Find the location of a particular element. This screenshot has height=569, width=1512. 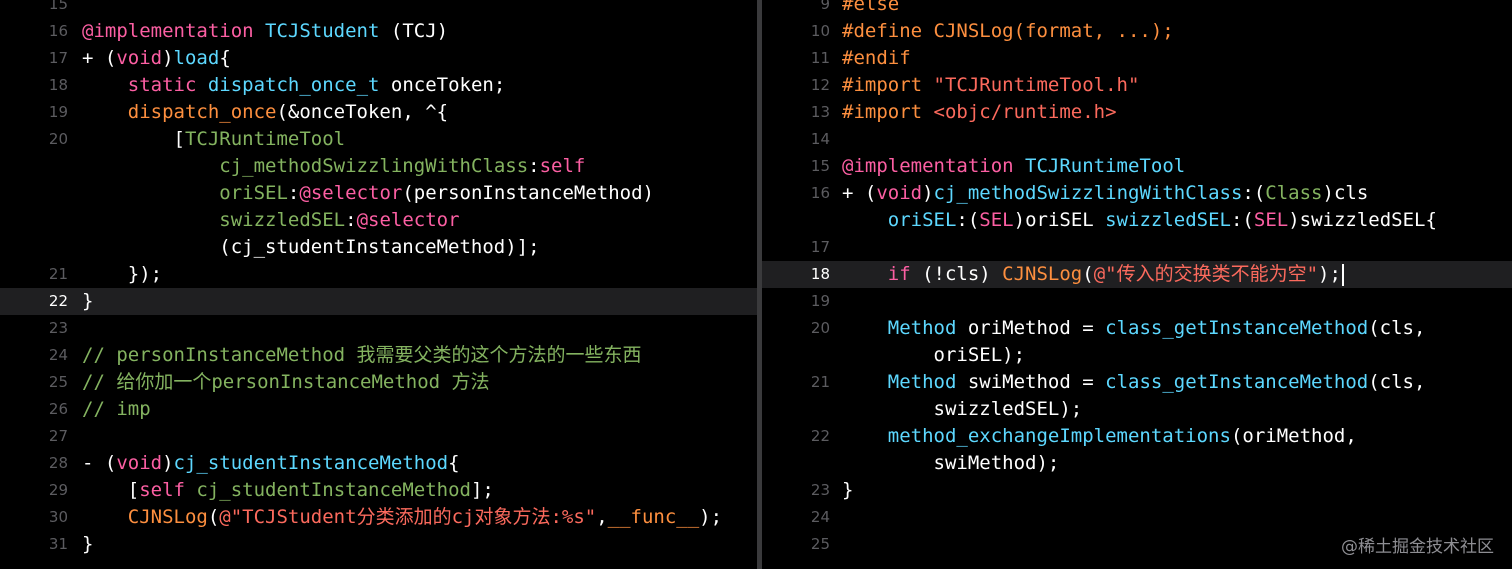

code-text: swizzledSEL); is located at coordinates (1177, 409).